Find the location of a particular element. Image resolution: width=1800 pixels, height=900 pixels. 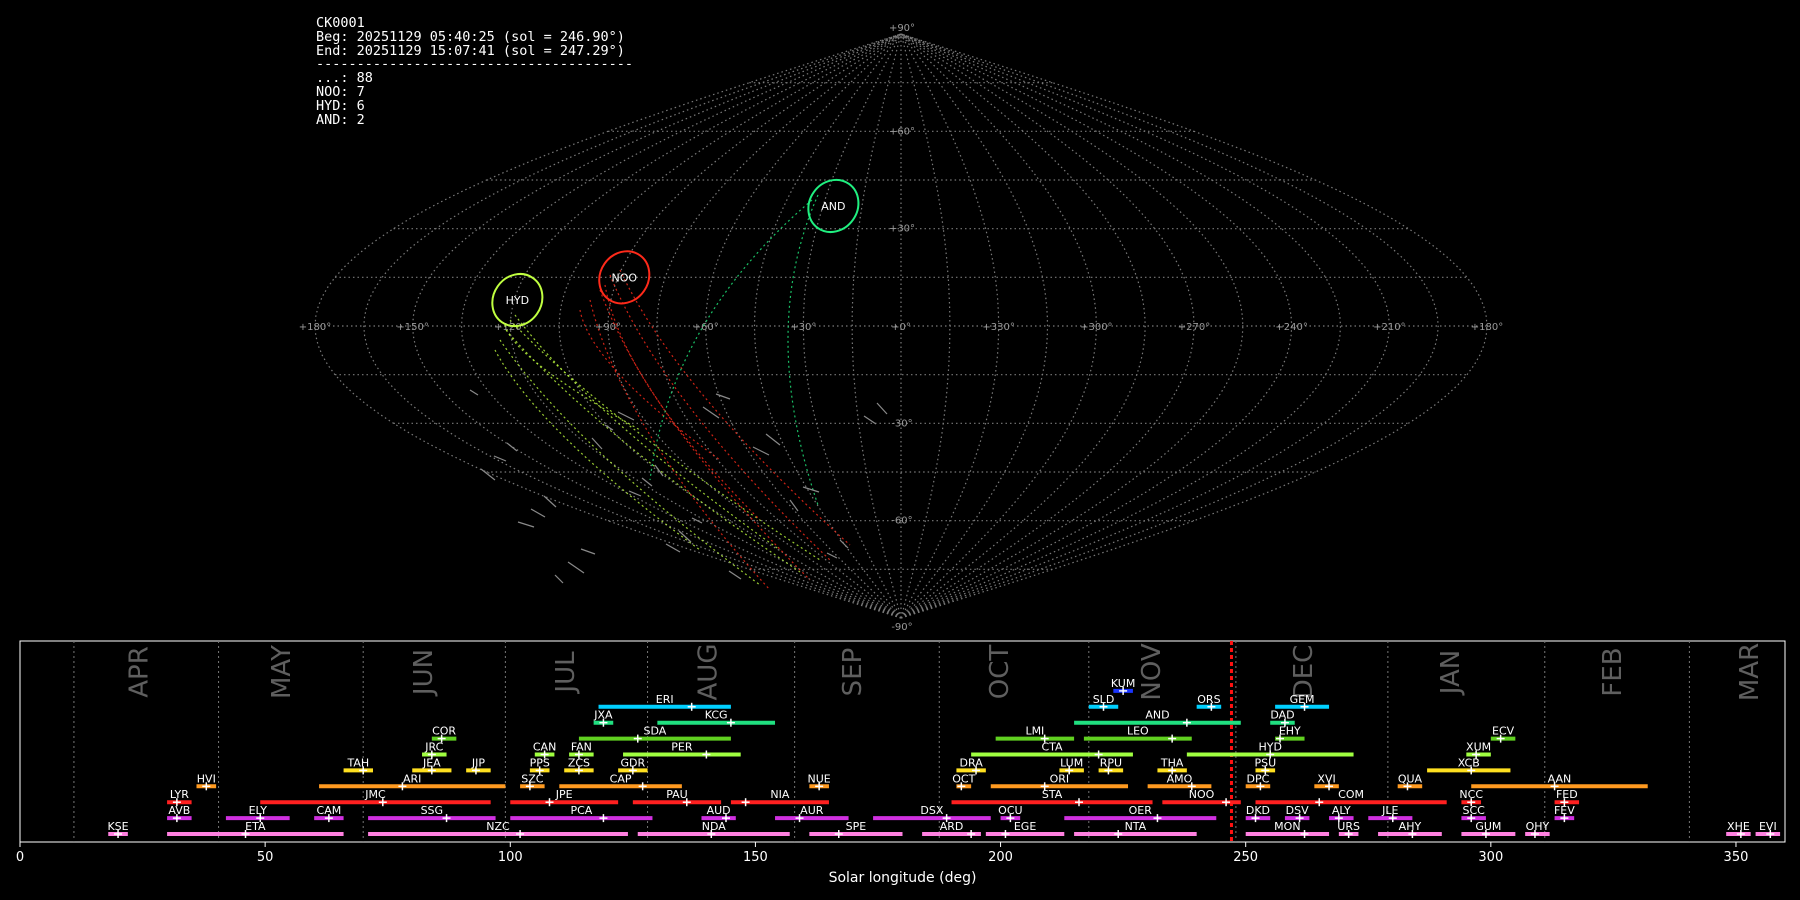

shower-nzc: NZC is located at coordinates (498, 829).